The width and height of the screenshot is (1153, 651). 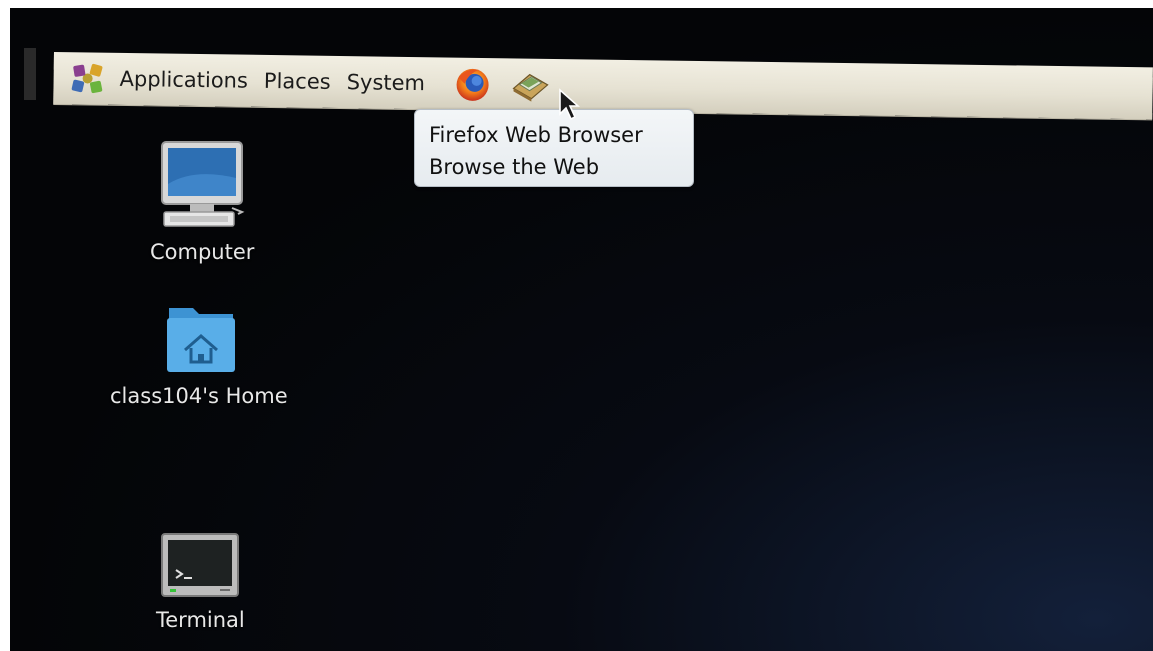 I want to click on firefox-launcher, so click(x=473, y=84).